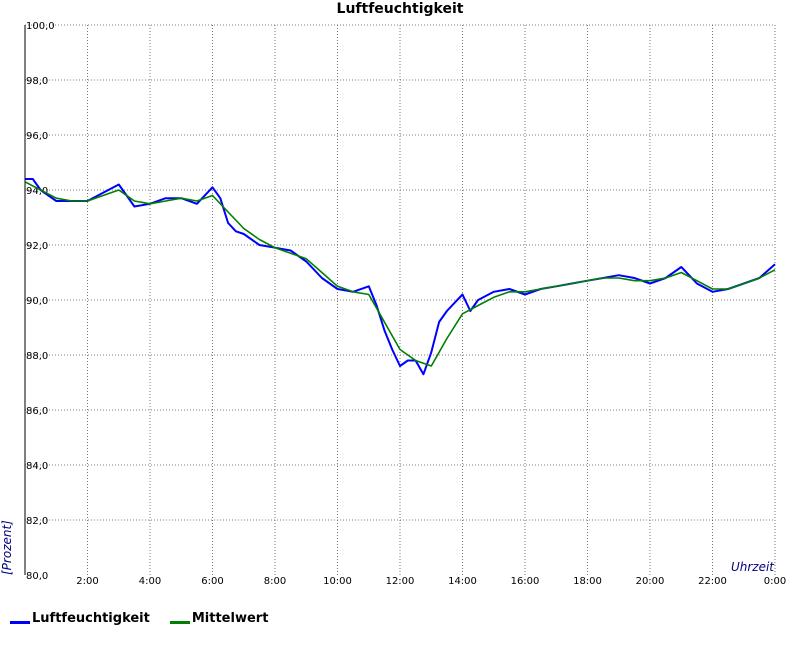  What do you see at coordinates (712, 581) in the screenshot?
I see `x-tick-label: 22:00` at bounding box center [712, 581].